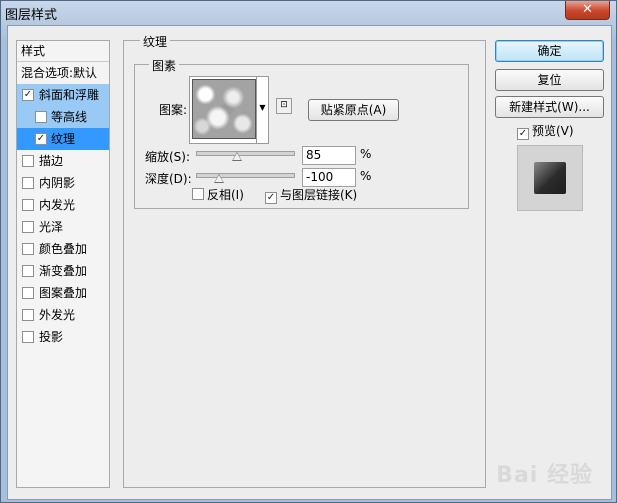 The width and height of the screenshot is (617, 503). I want to click on style-item-satin: 光泽, so click(63, 227).